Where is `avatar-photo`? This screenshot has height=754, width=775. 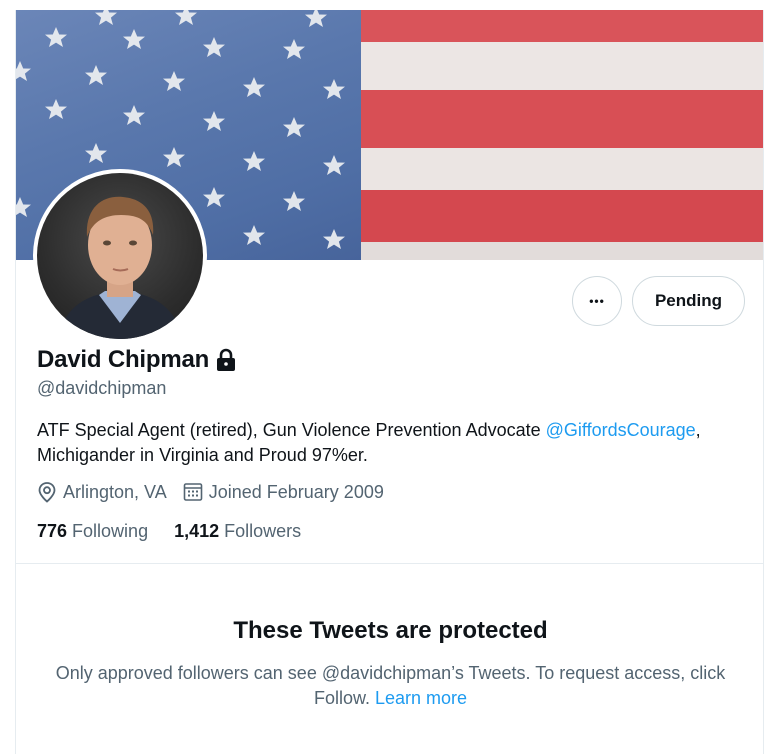 avatar-photo is located at coordinates (120, 256).